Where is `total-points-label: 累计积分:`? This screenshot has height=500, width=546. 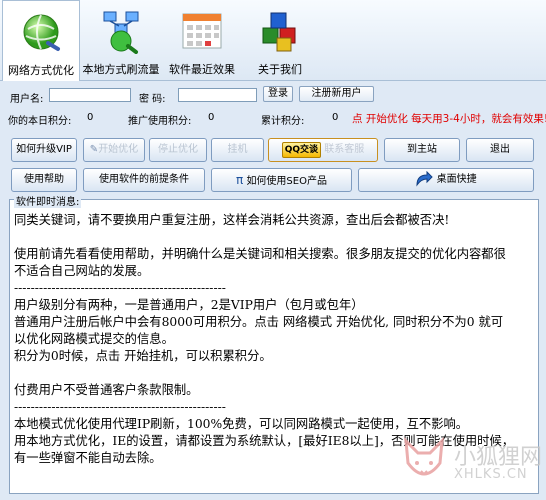
total-points-label: 累计积分: is located at coordinates (283, 121).